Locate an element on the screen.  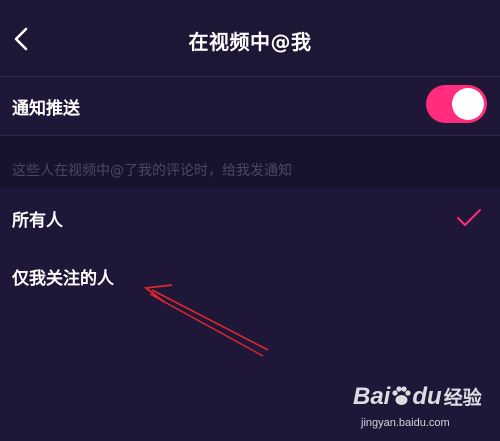
watermark-logo-left: Bai is located at coordinates (372, 396).